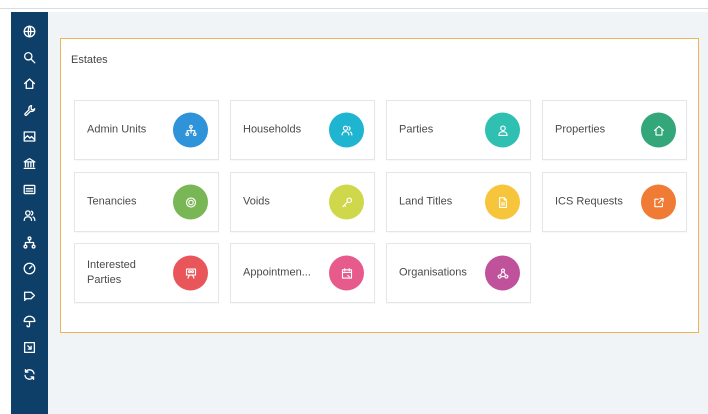  I want to click on tile-label: Properties, so click(580, 129).